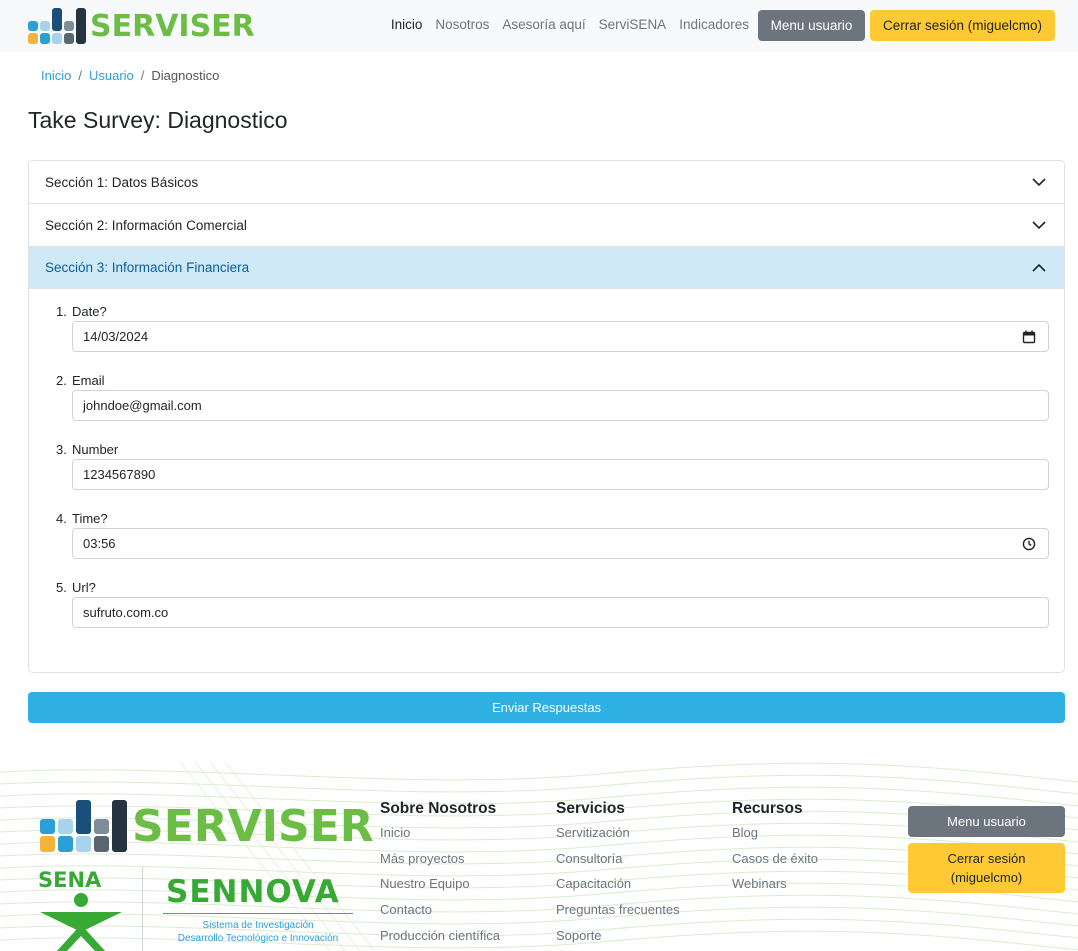  Describe the element at coordinates (116, 336) in the screenshot. I see `date-value: 14/03/2024` at that location.